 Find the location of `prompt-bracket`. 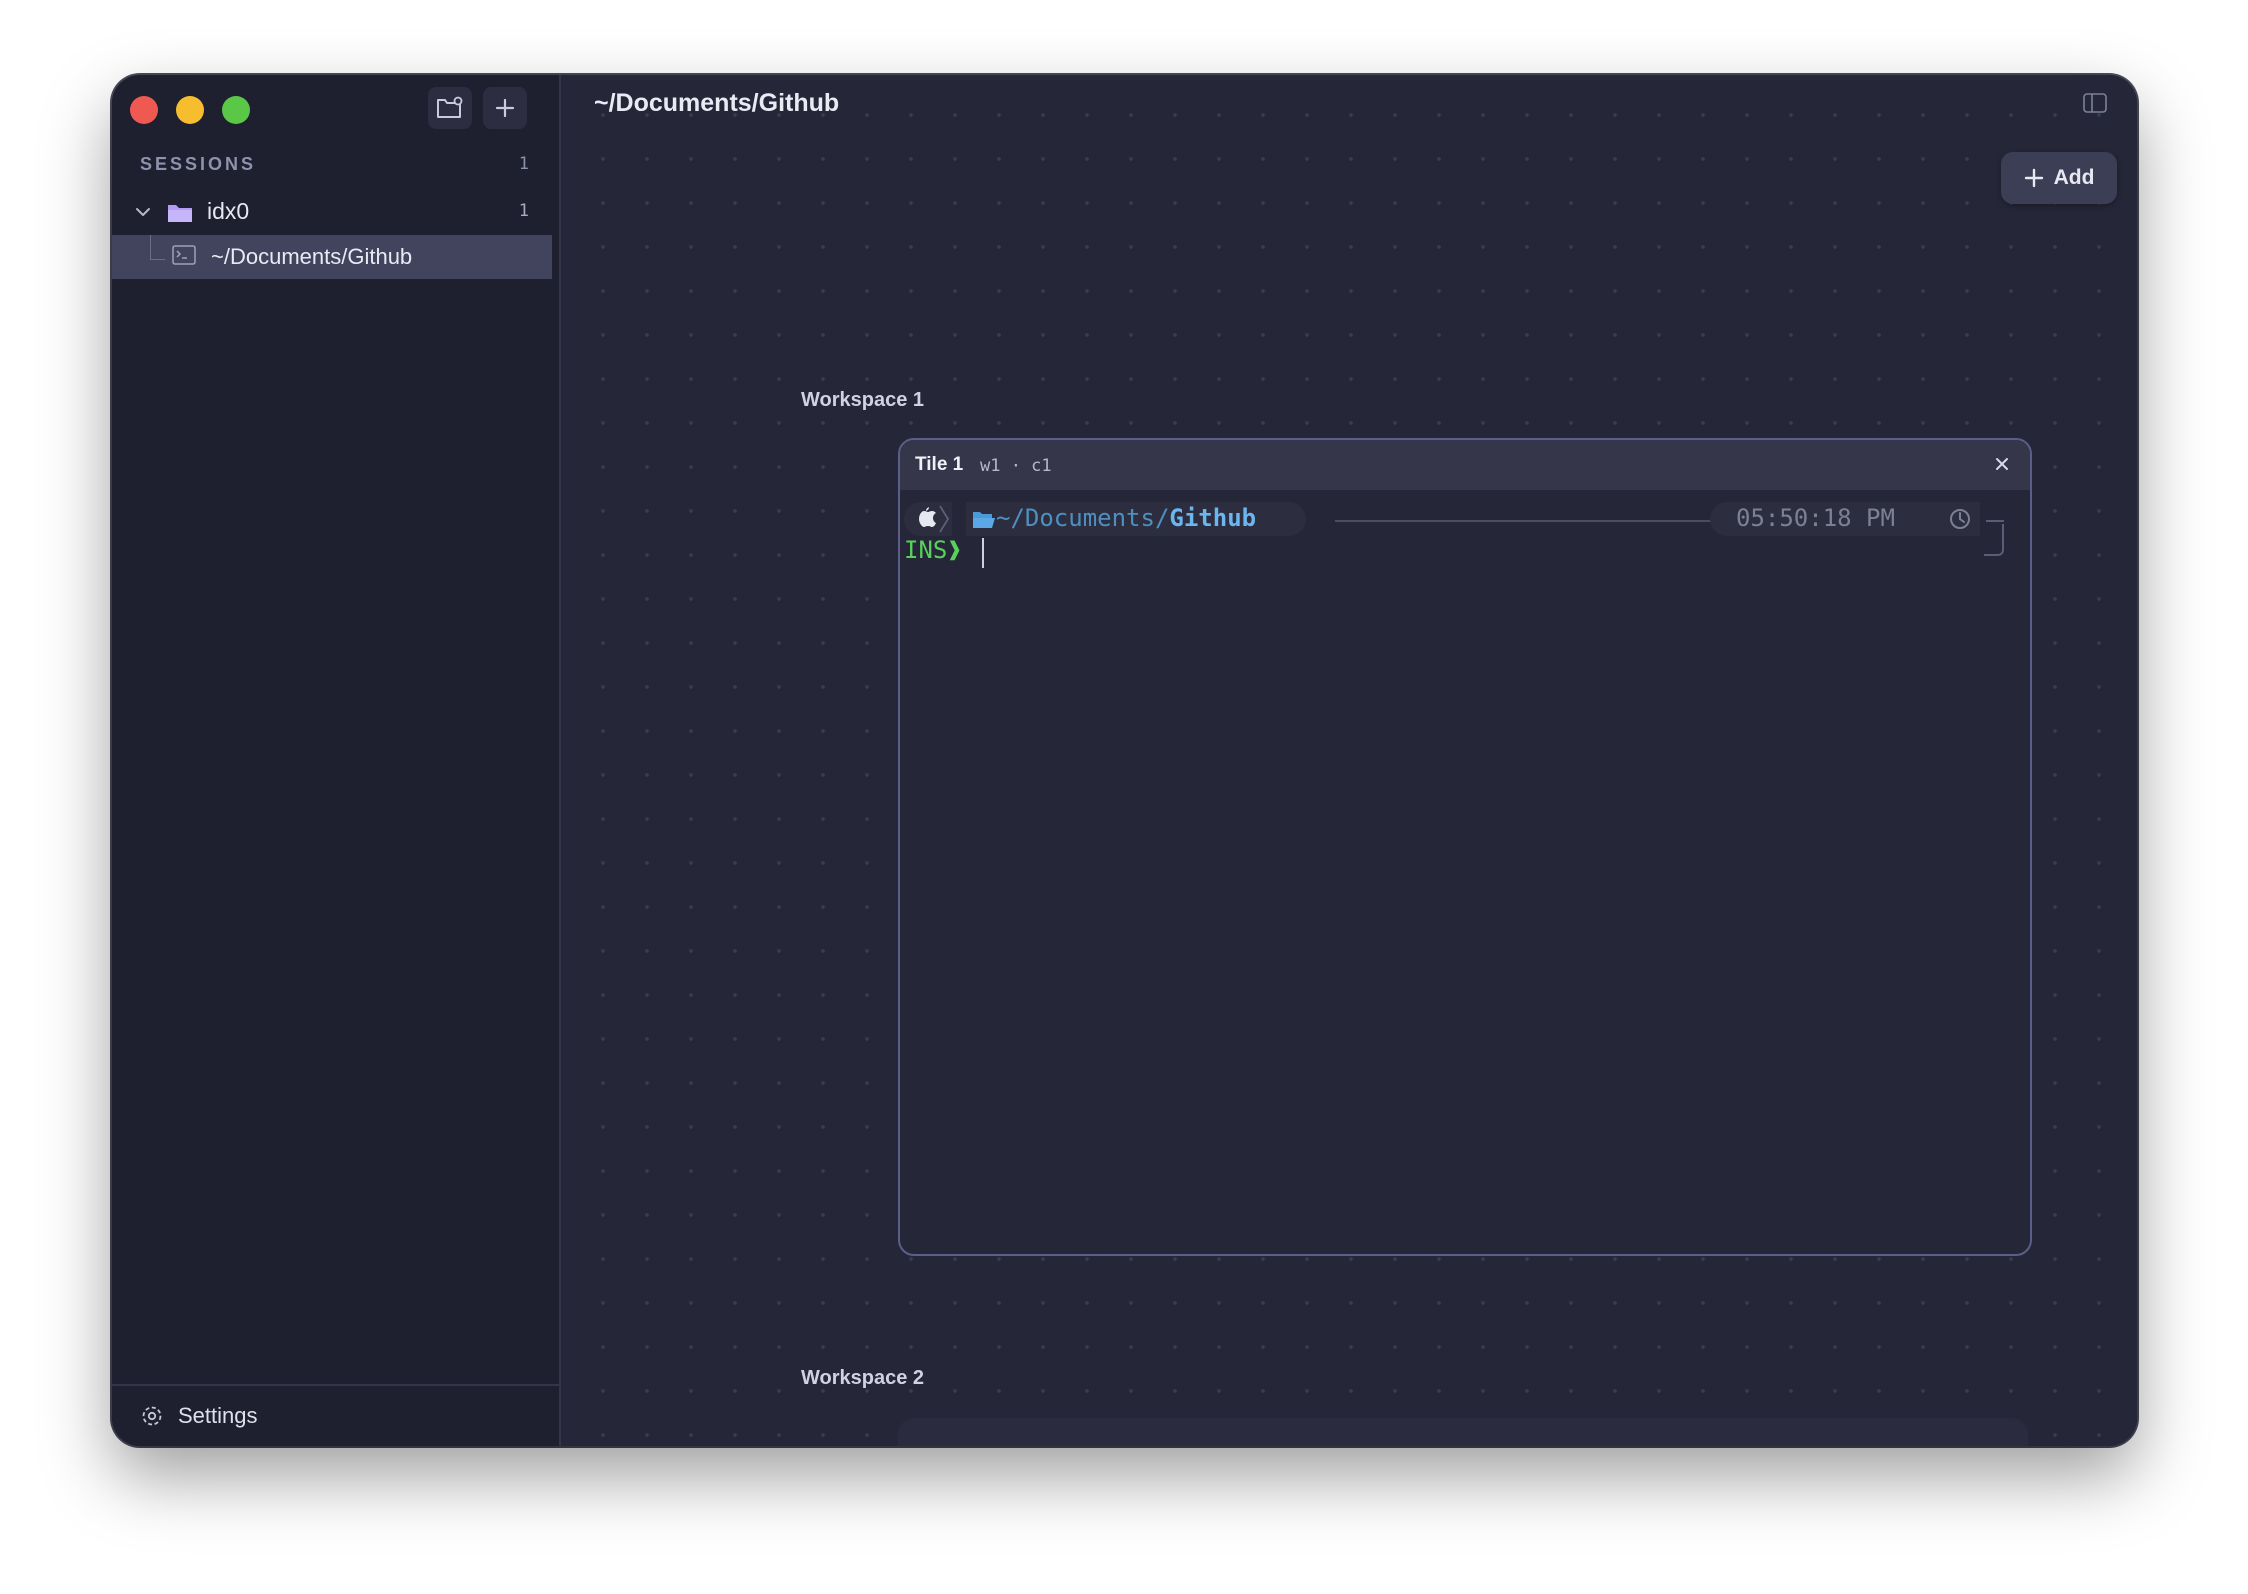

prompt-bracket is located at coordinates (1994, 540).